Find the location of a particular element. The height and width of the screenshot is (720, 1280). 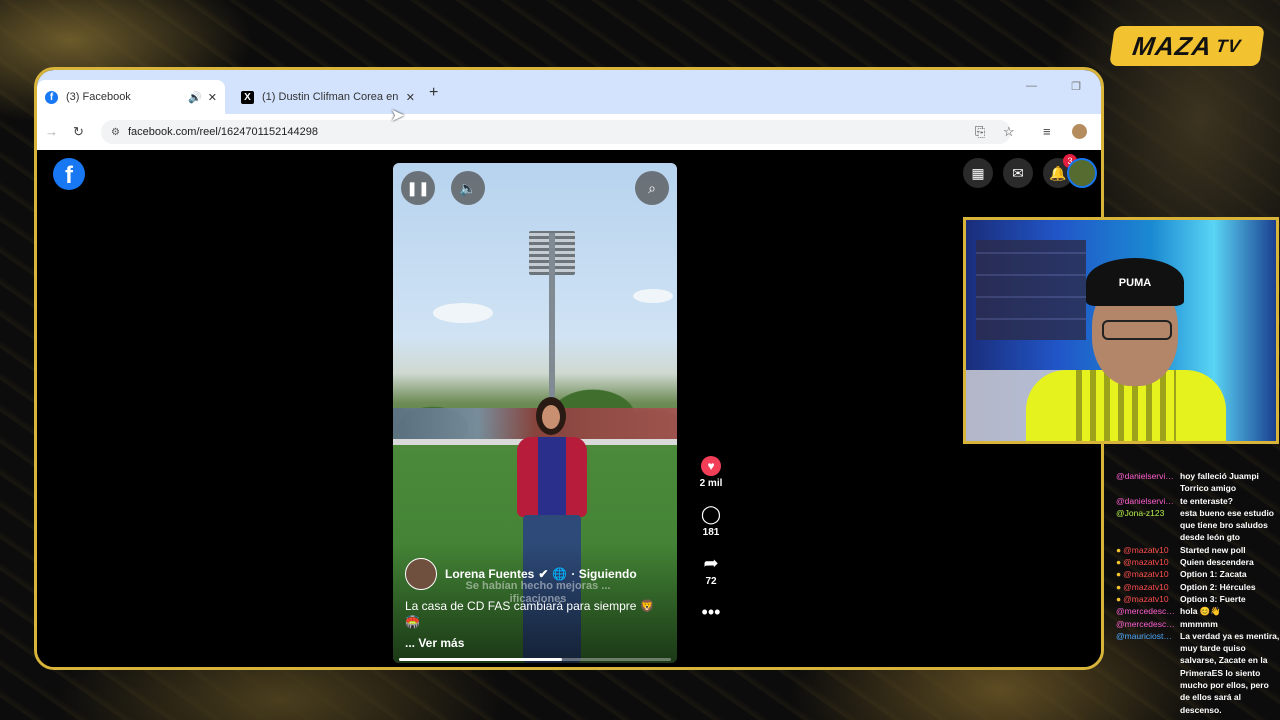

chat-text: Quien descendera is located at coordinates (1217, 562).